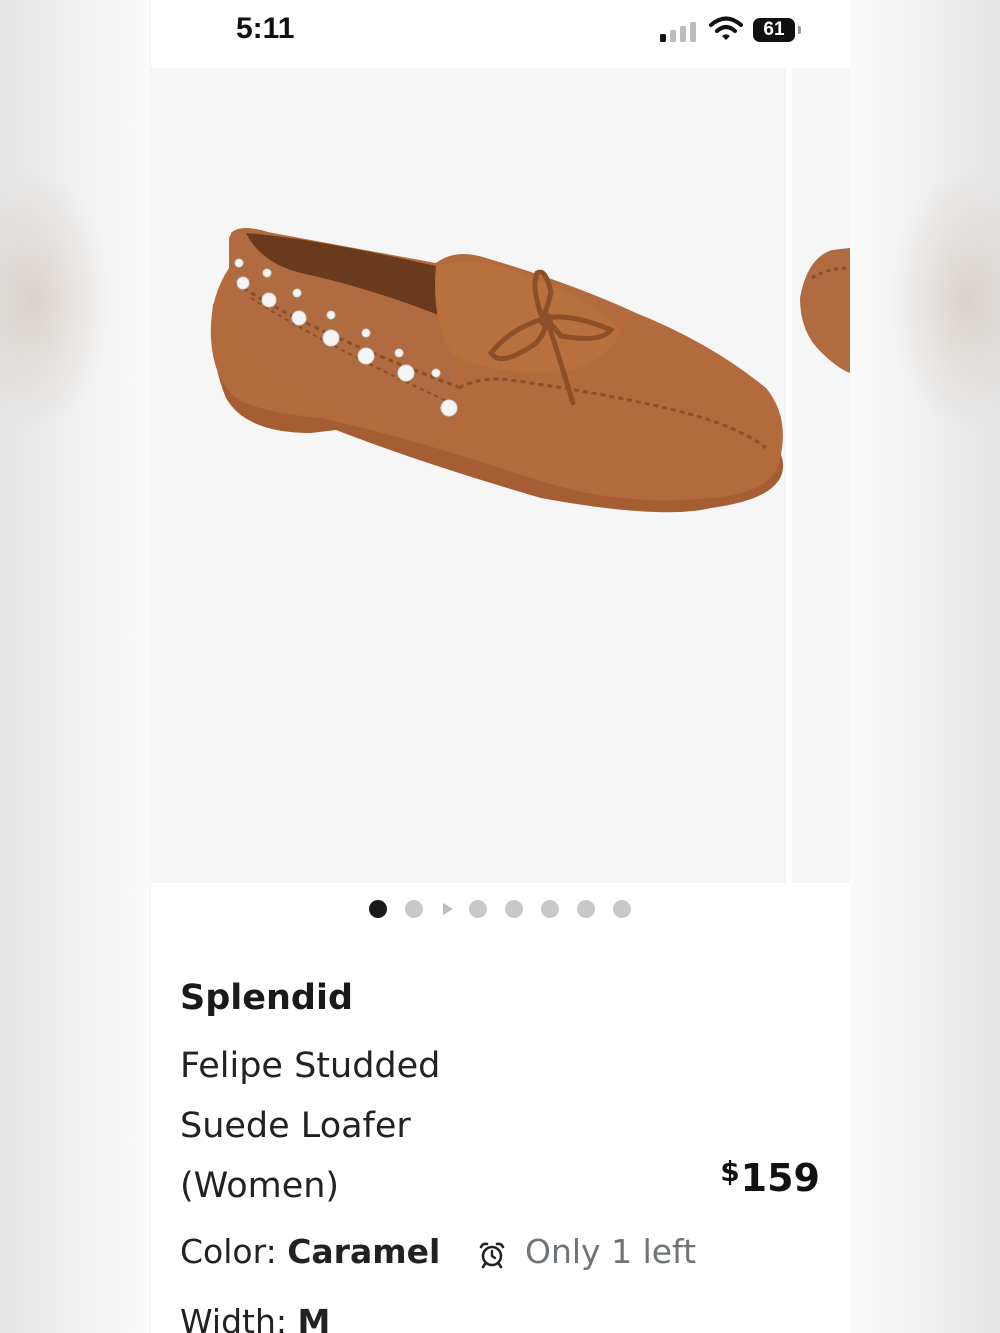  Describe the element at coordinates (415, 1126) in the screenshot. I see `product-name: Felipe Studded Suede Loafer (Women)` at that location.